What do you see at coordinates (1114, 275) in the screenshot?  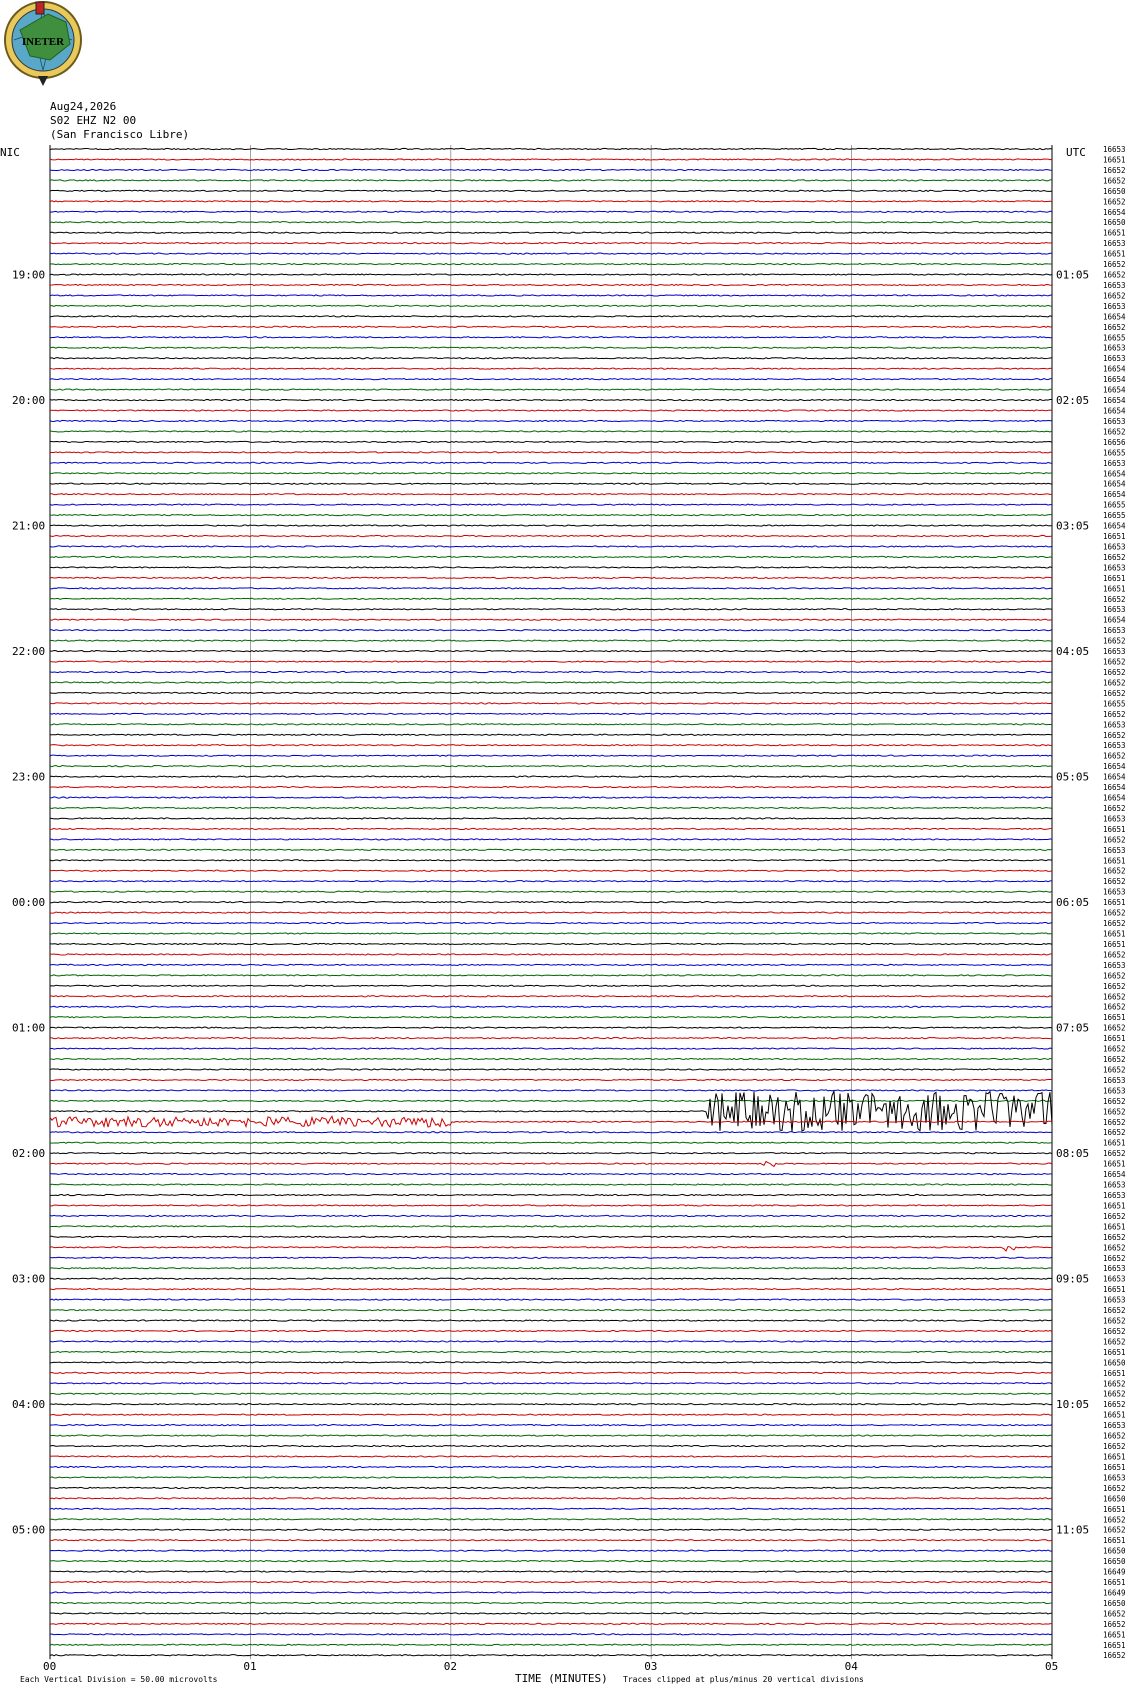 I see `trace-value-12: 16652` at bounding box center [1114, 275].